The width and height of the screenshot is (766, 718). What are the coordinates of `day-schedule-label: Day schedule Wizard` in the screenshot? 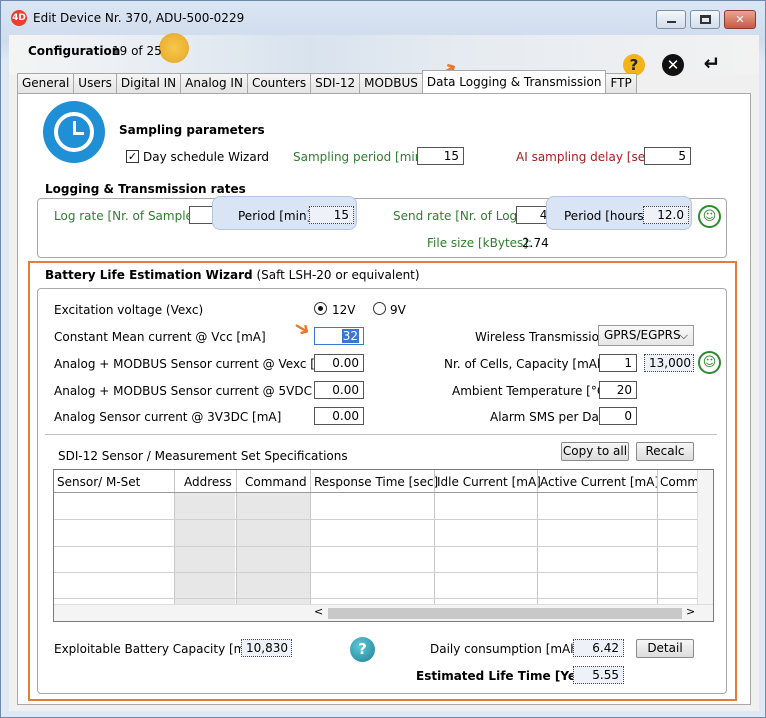 It's located at (206, 157).